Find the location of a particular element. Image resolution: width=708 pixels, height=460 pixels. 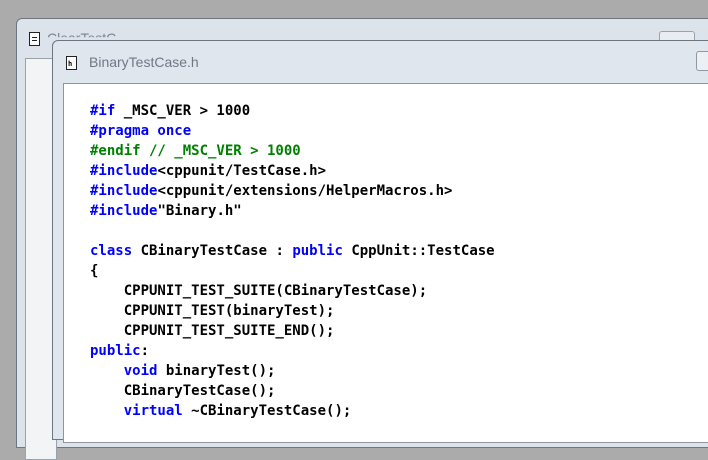

keyword-token: class is located at coordinates (111, 251).